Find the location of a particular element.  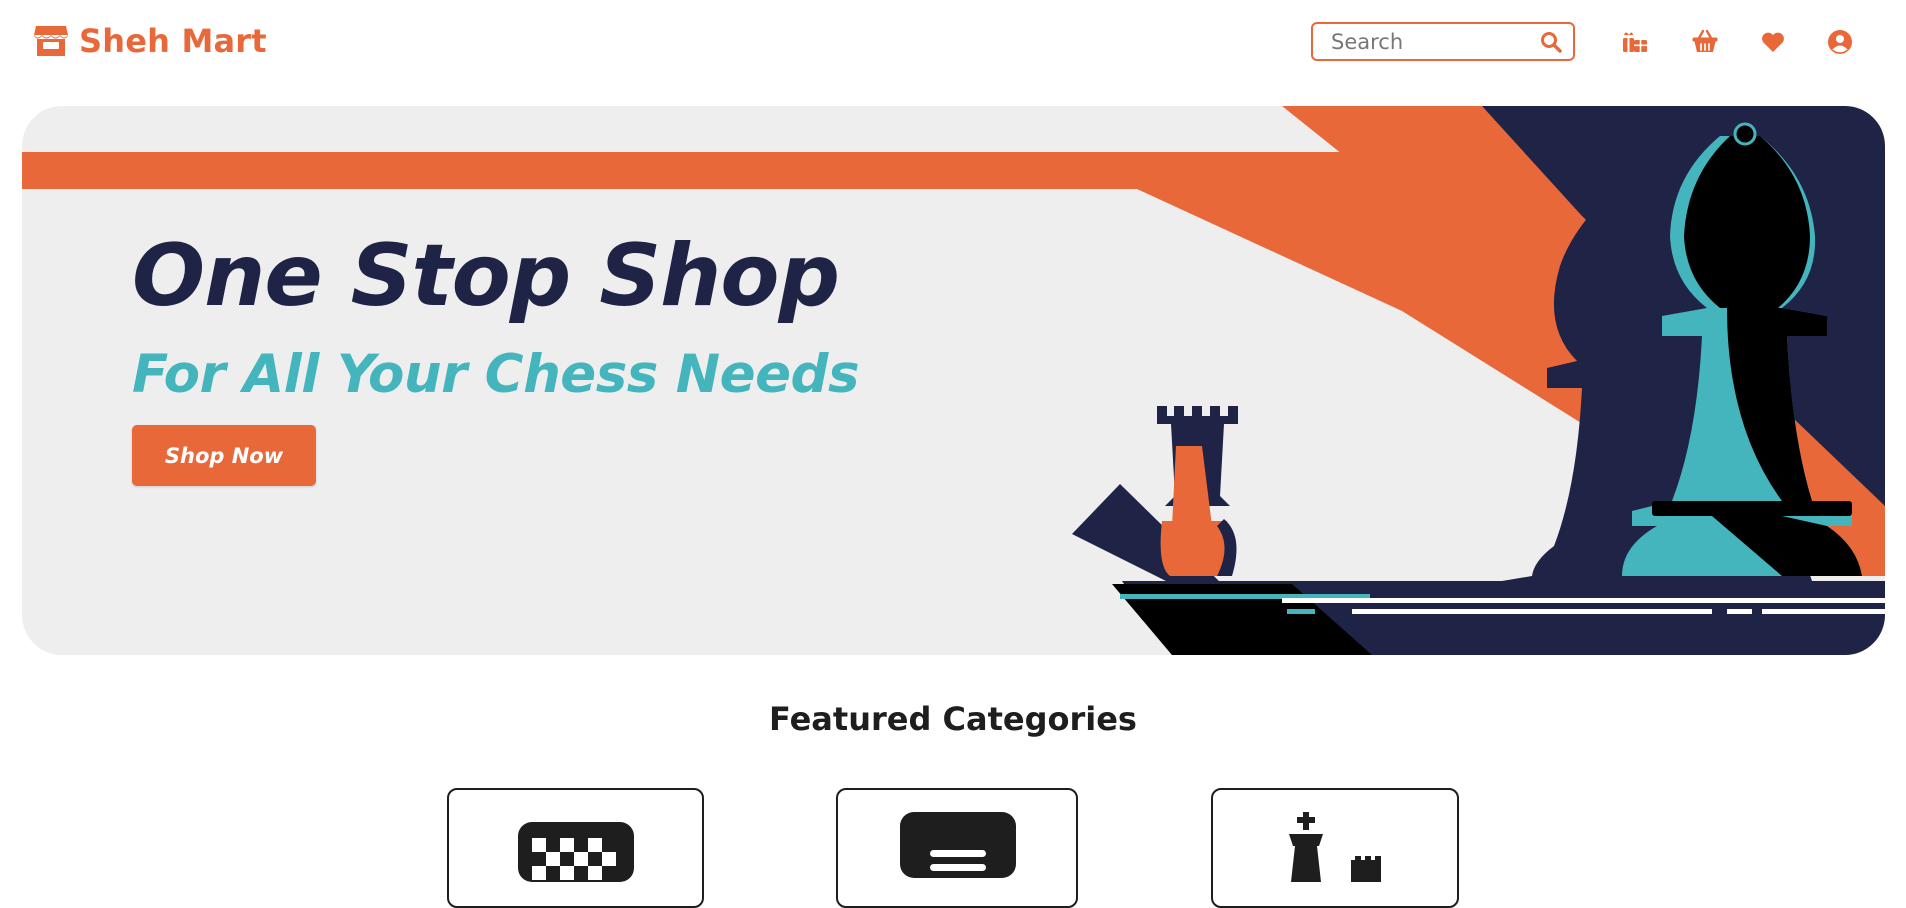

chess-pieces-icon is located at coordinates (1335, 847).